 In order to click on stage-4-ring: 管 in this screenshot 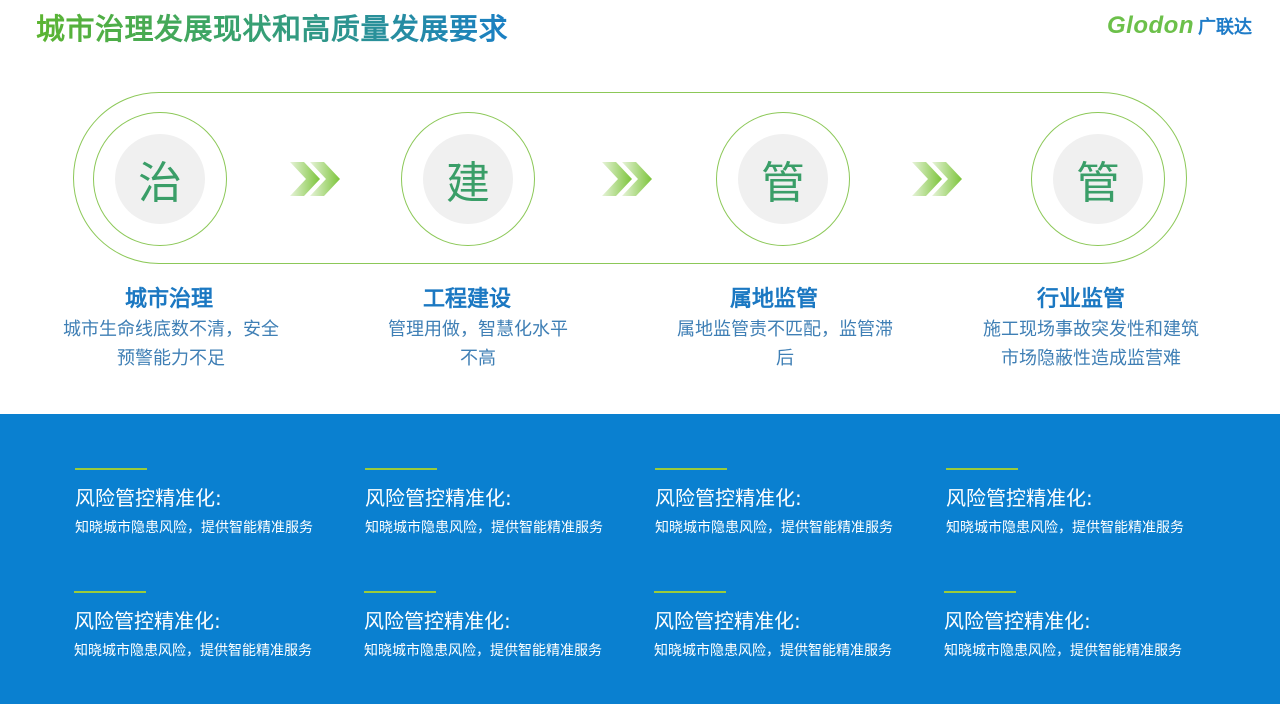, I will do `click(1098, 179)`.